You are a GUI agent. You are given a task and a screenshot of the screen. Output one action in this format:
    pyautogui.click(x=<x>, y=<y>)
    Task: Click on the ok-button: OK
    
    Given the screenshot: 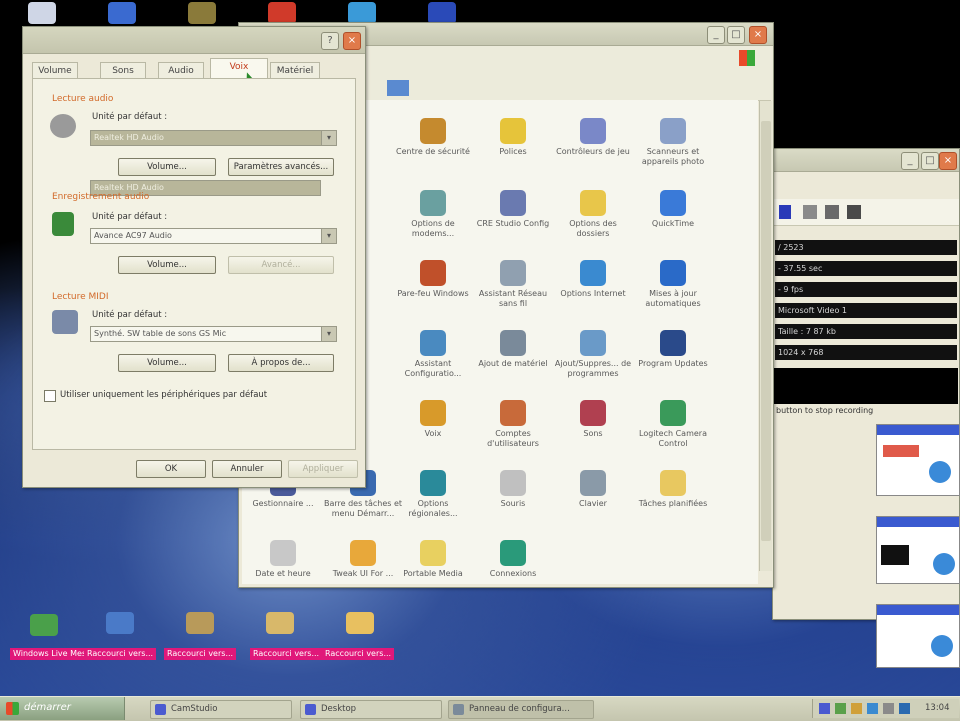 What is the action you would take?
    pyautogui.click(x=171, y=469)
    